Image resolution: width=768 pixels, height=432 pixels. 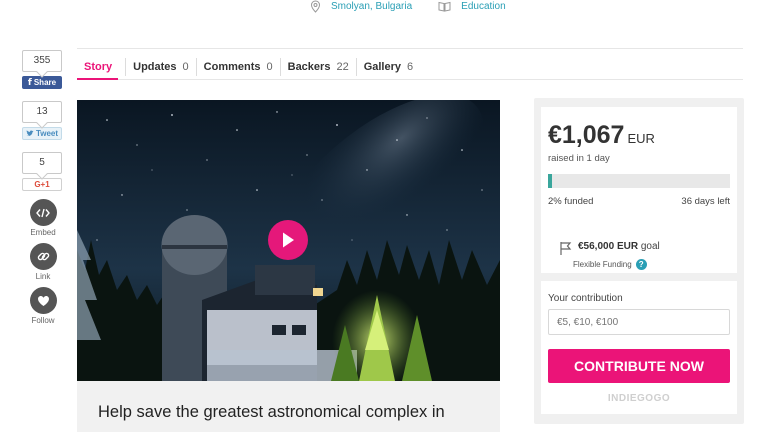 What do you see at coordinates (155, 66) in the screenshot?
I see `tab-updates-label: Updates` at bounding box center [155, 66].